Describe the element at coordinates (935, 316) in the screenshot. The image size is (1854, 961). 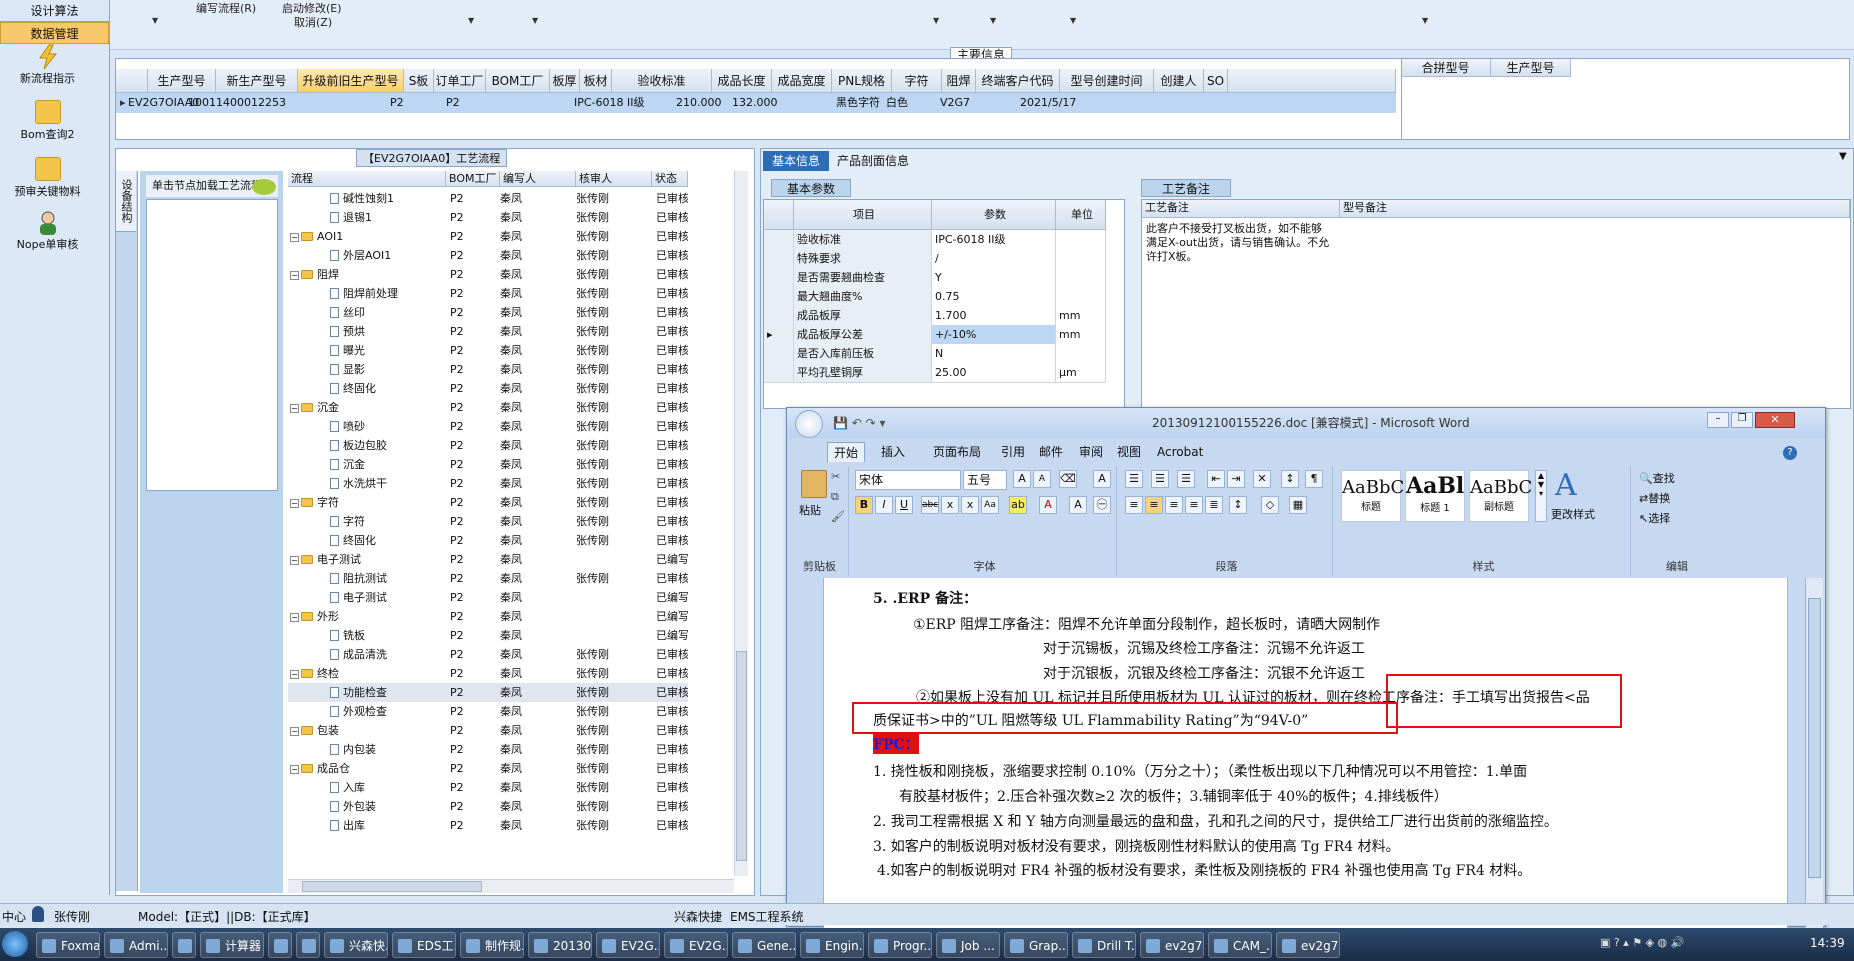
I see `param-row: 成品板厚 1.700 mm` at that location.